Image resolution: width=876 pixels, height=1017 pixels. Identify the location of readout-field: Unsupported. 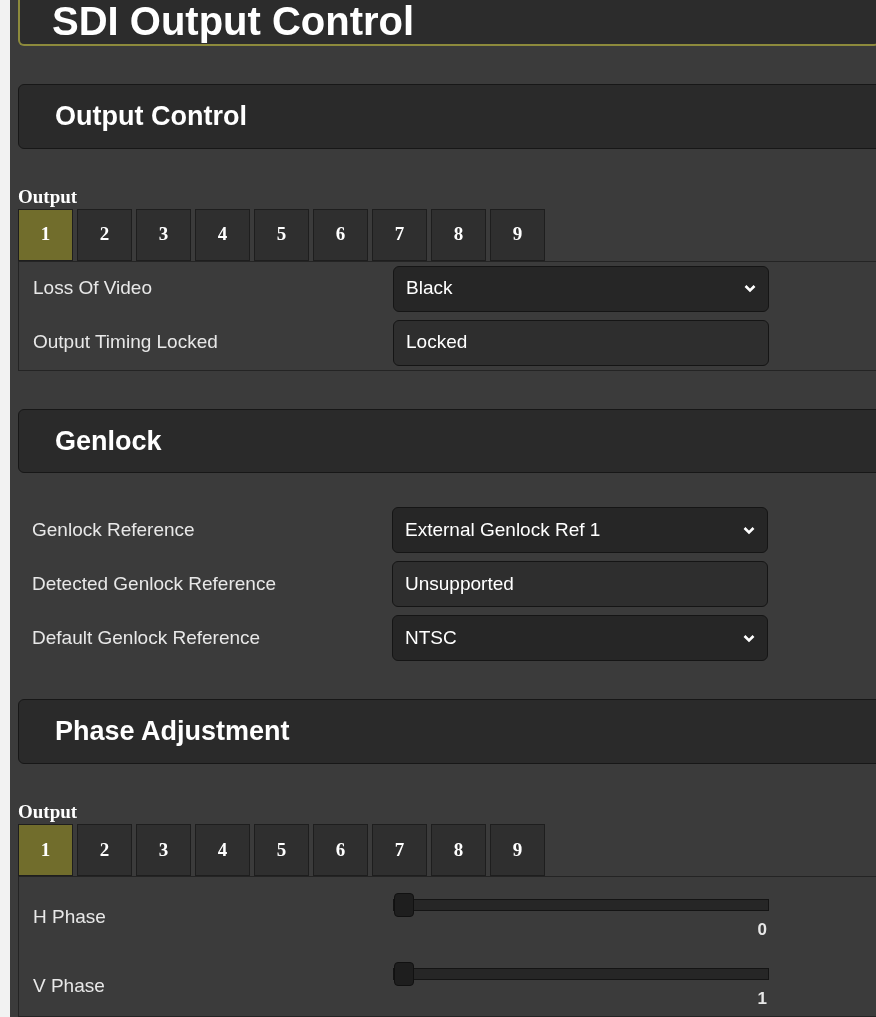
(580, 584).